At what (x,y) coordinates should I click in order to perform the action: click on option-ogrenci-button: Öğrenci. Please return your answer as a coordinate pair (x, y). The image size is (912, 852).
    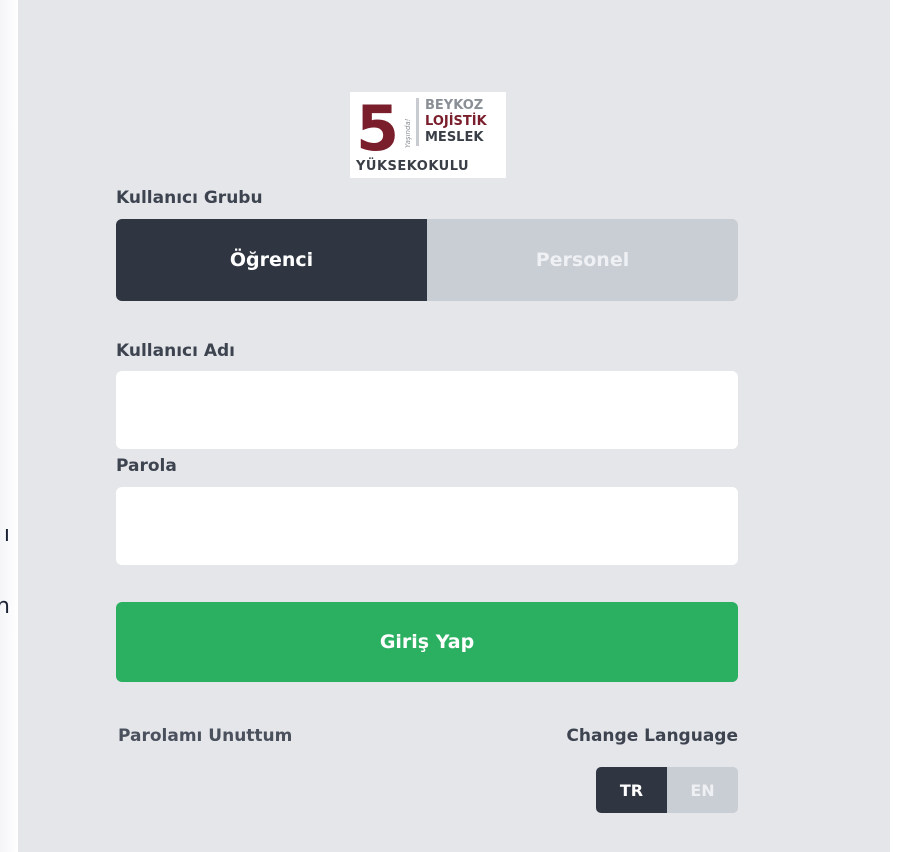
    Looking at the image, I should click on (271, 260).